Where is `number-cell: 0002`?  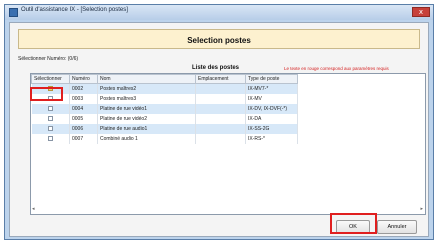
number-cell: 0002 is located at coordinates (83, 88).